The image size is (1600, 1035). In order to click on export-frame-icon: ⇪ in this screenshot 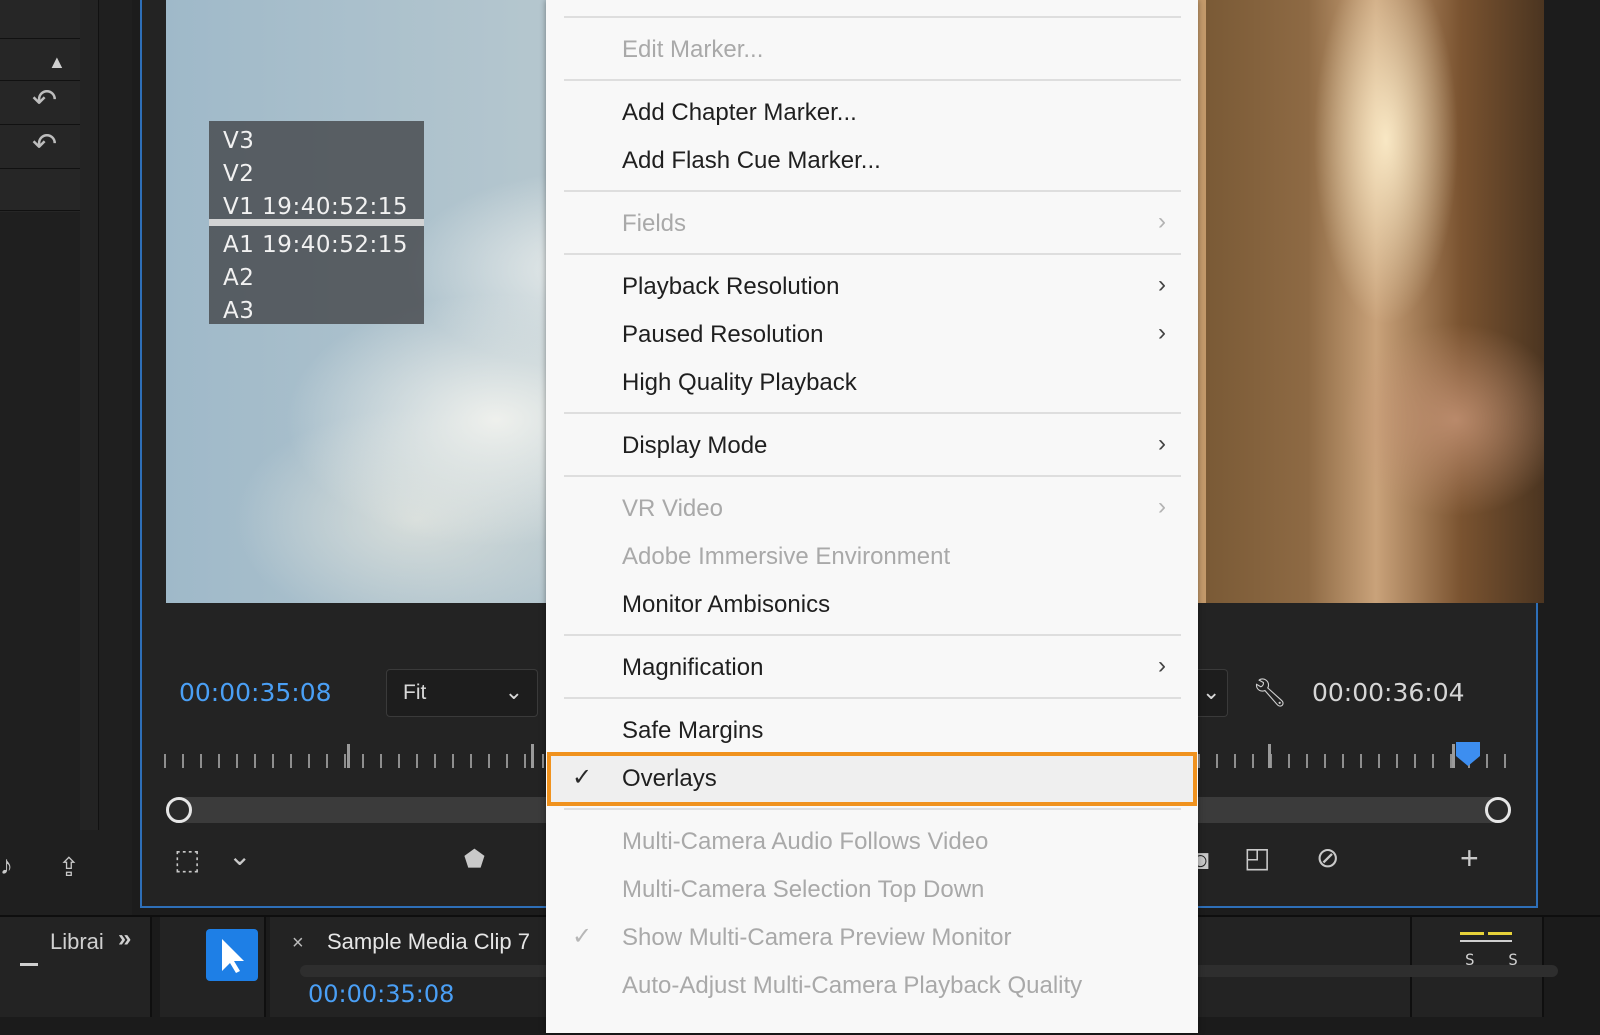, I will do `click(69, 867)`.